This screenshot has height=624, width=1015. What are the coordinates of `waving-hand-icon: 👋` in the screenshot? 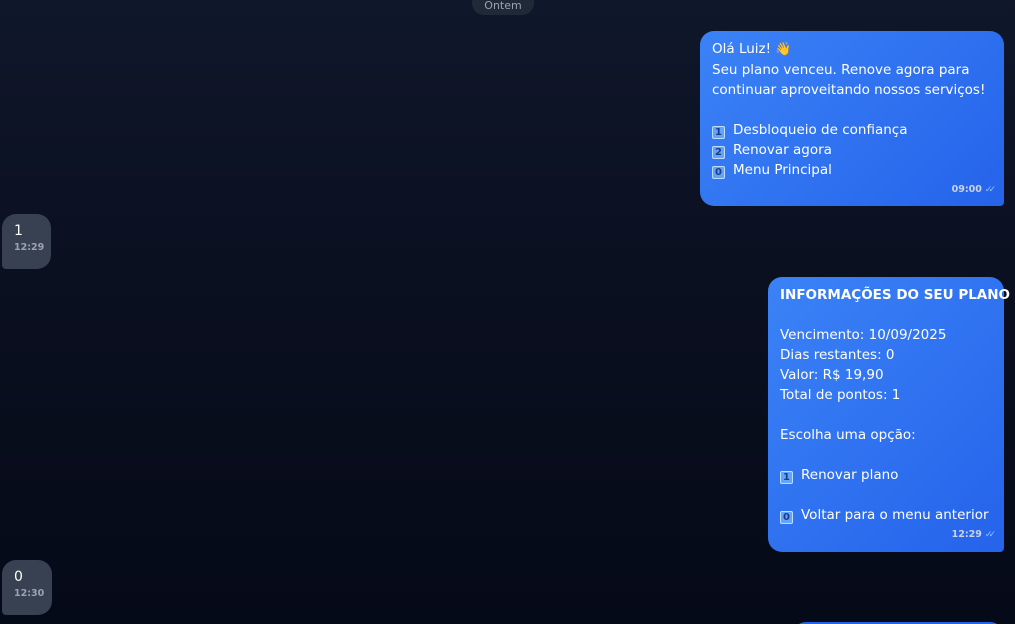 It's located at (783, 49).